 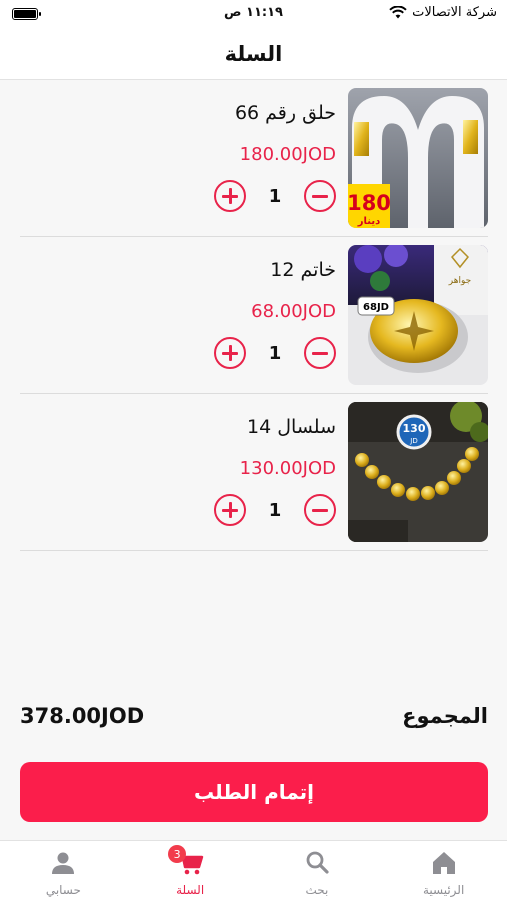 I want to click on tab-search: بحث, so click(x=317, y=870).